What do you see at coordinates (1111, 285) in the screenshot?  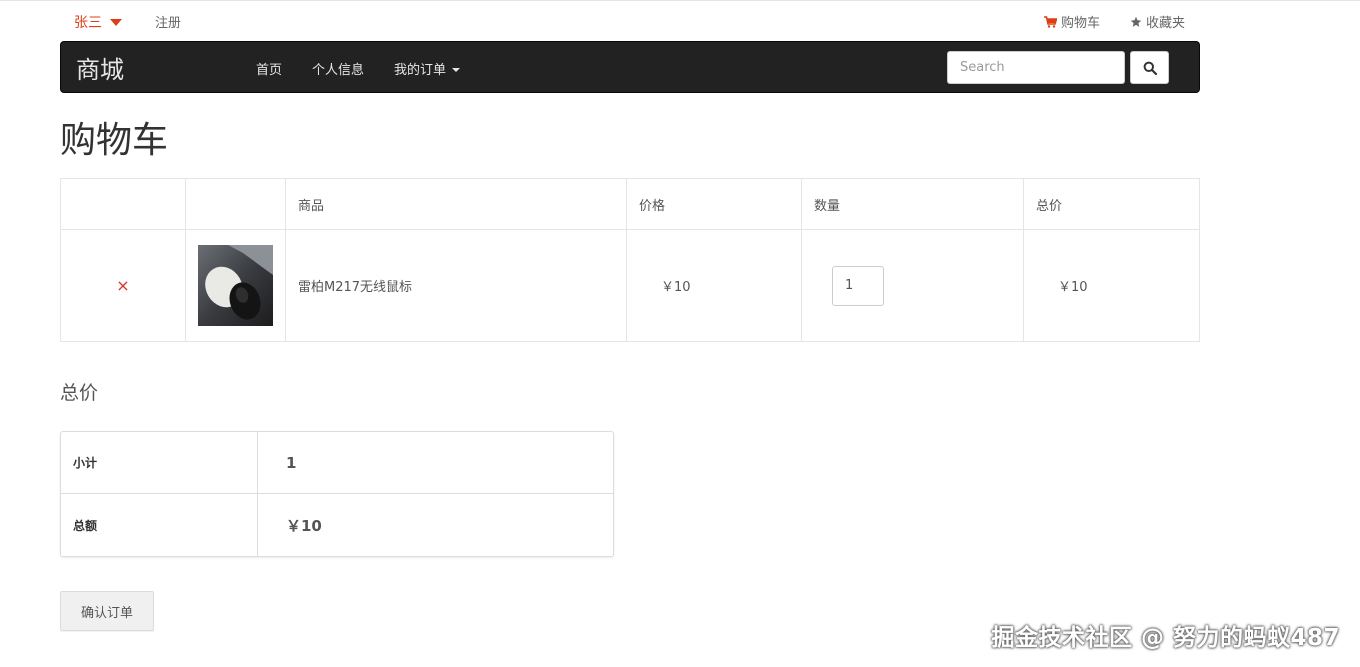 I see `product-total: ￥10` at bounding box center [1111, 285].